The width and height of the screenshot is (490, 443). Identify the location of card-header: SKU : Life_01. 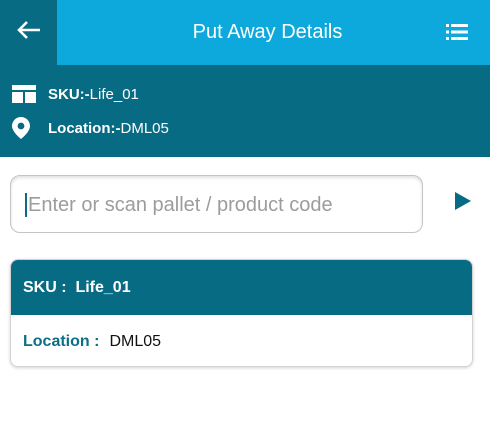
(241, 287).